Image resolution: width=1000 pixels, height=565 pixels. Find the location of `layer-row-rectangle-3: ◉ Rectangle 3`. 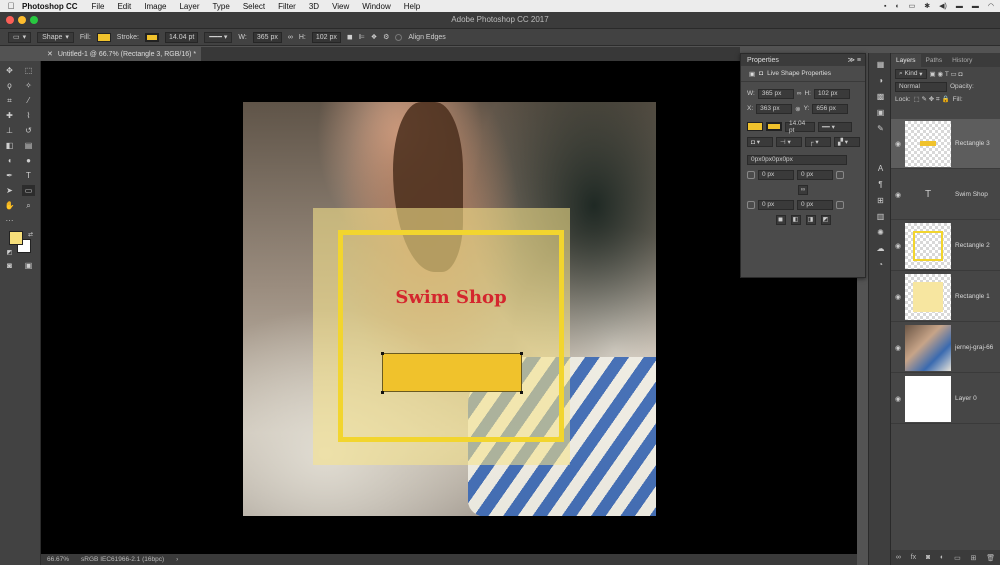

layer-row-rectangle-3: ◉ Rectangle 3 is located at coordinates (945, 144).